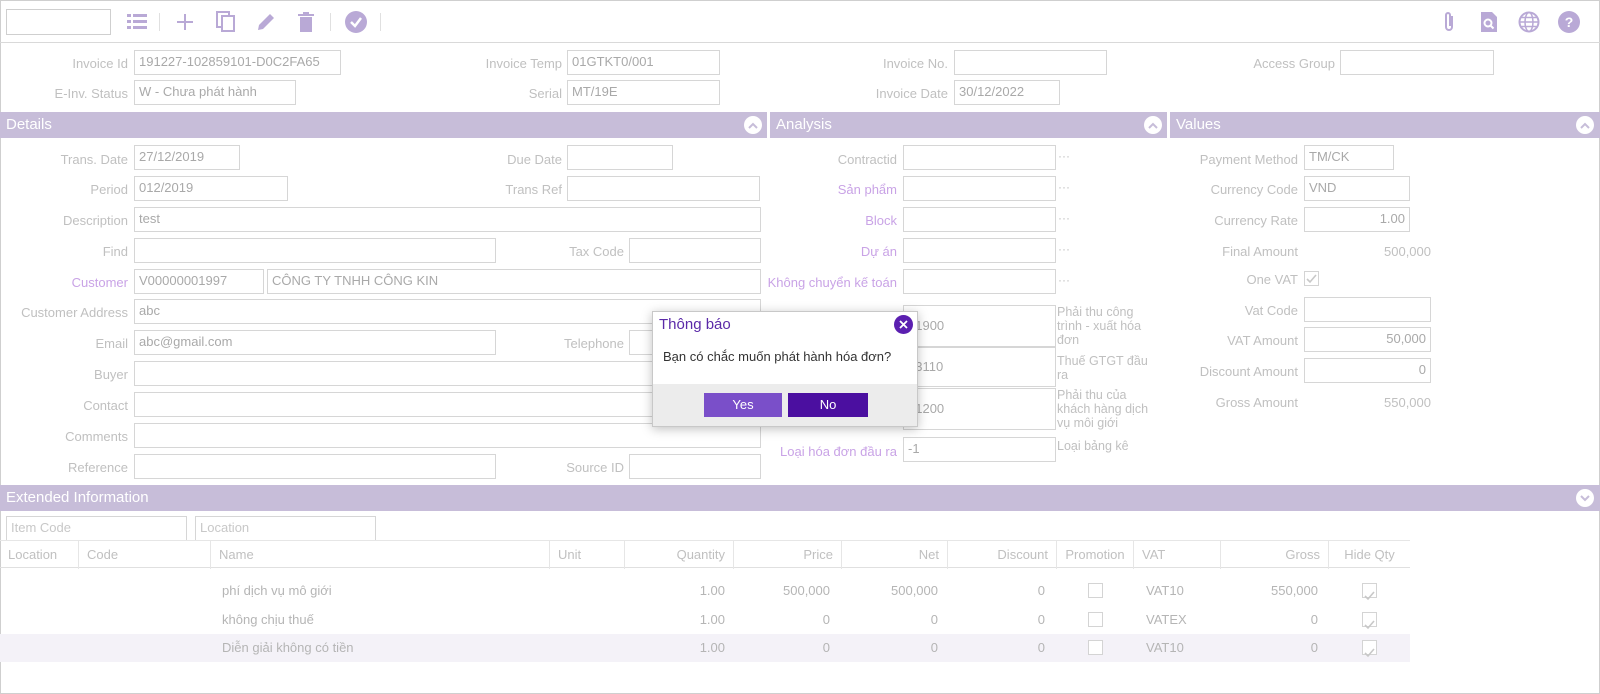 The image size is (1600, 694). Describe the element at coordinates (705, 620) in the screenshot. I see `table-row: không chịu thuế 1.00 0 0 0 VATEX 0` at that location.